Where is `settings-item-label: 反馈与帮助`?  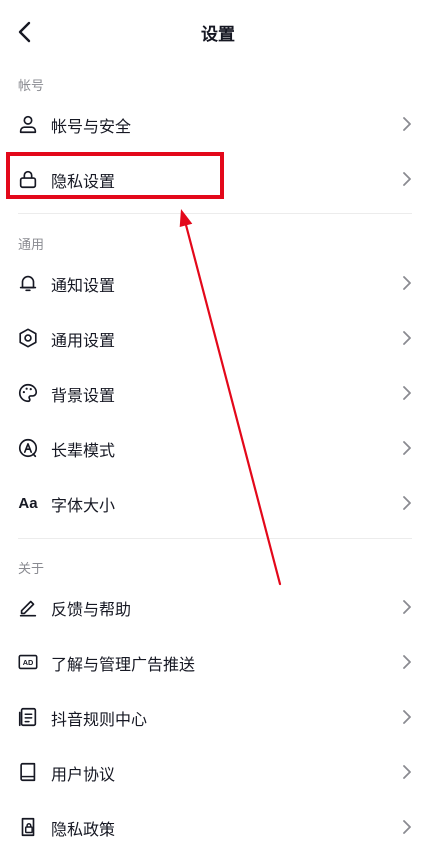 settings-item-label: 反馈与帮助 is located at coordinates (91, 609).